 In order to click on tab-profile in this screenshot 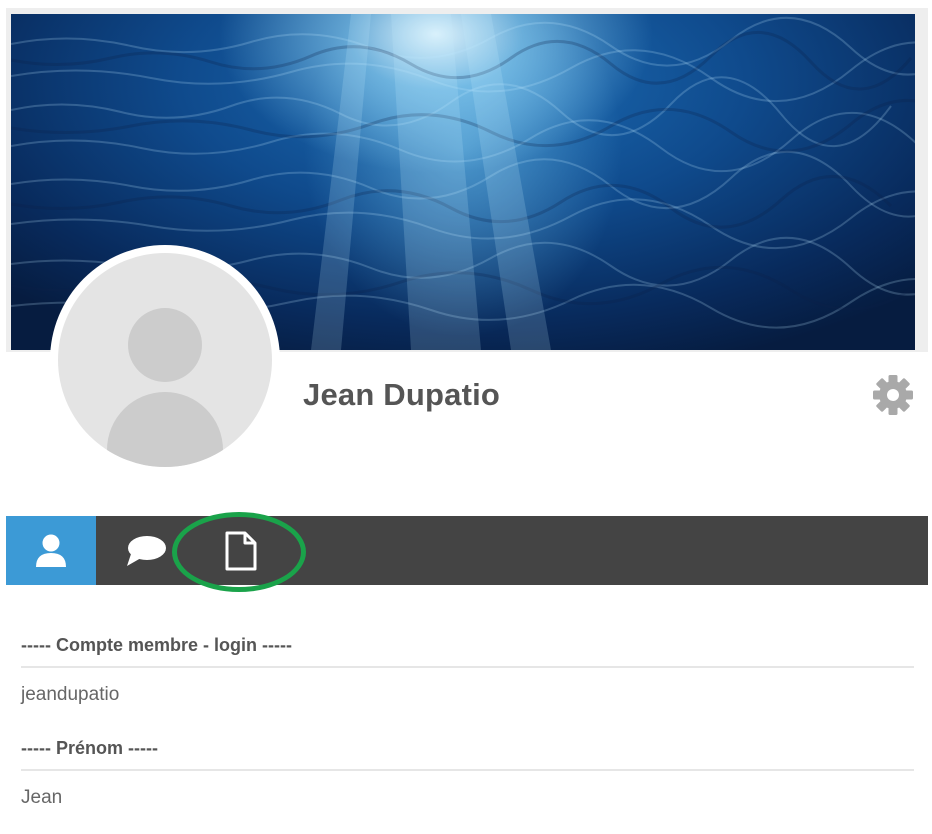, I will do `click(51, 550)`.